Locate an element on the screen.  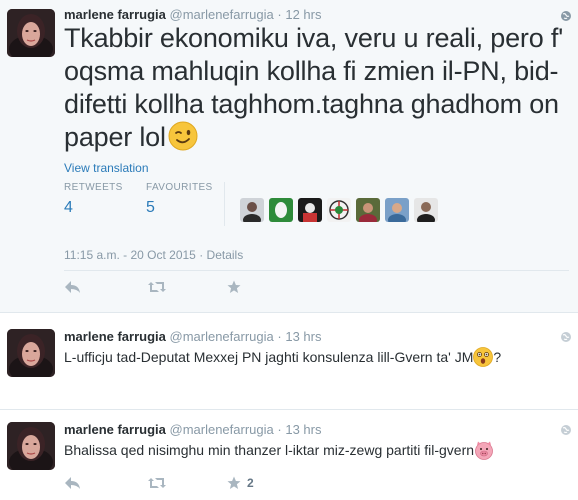
tweet-timestamp: 11:15 a.m. - 20 Oct 2015 is located at coordinates (130, 255).